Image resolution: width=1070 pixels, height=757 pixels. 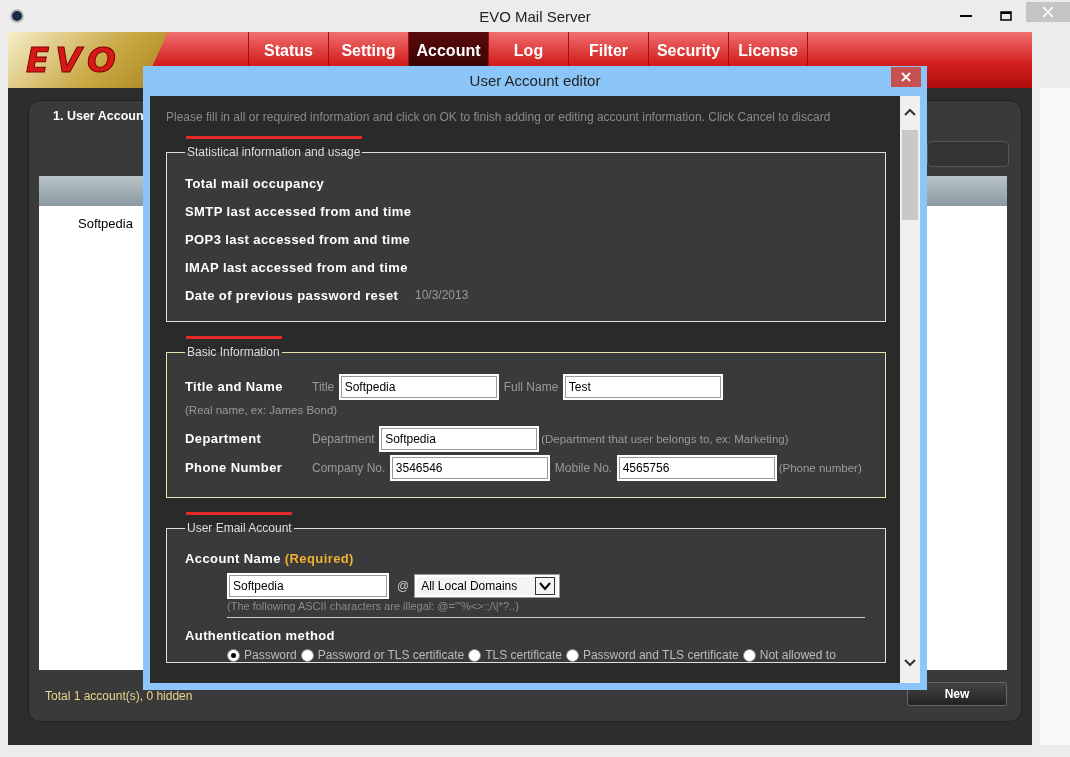 What do you see at coordinates (98, 116) in the screenshot?
I see `panel-title: 1. User Accoun` at bounding box center [98, 116].